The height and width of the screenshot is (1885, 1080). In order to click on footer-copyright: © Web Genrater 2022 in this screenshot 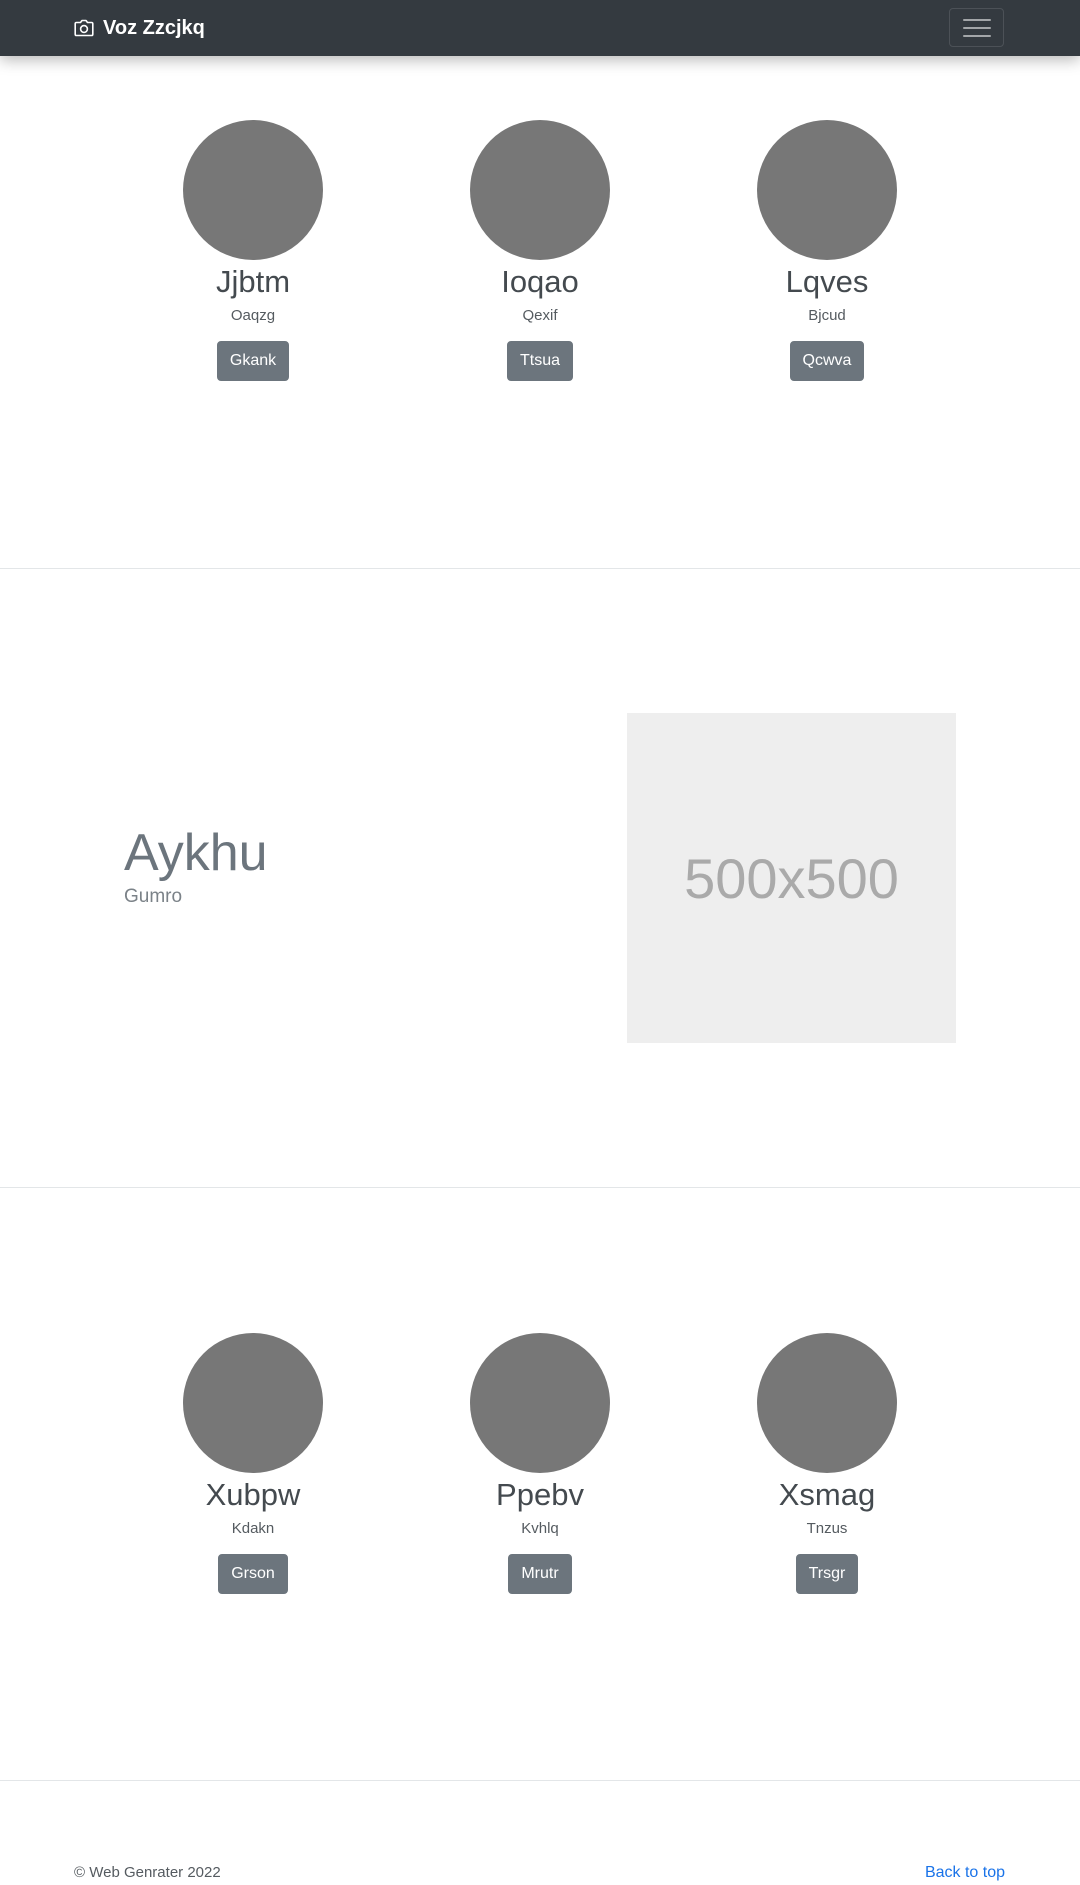, I will do `click(147, 1872)`.